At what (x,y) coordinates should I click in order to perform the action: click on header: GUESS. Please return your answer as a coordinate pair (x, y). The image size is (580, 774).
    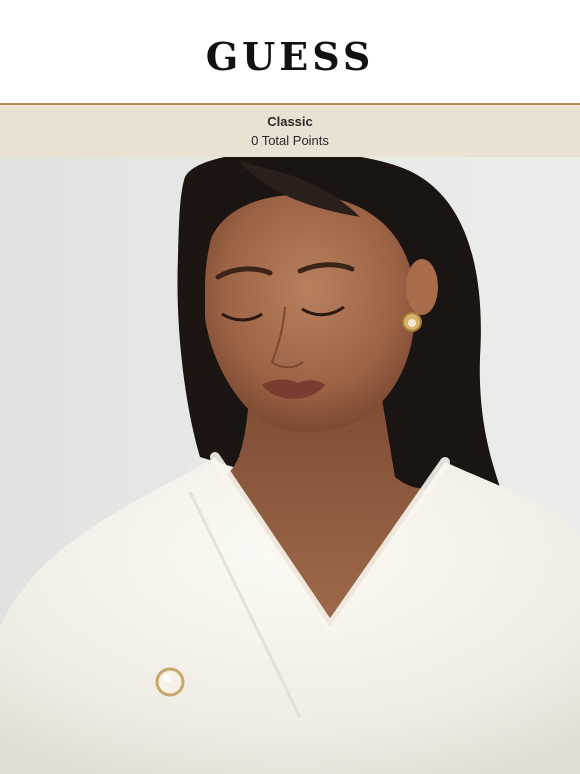
    Looking at the image, I should click on (290, 52).